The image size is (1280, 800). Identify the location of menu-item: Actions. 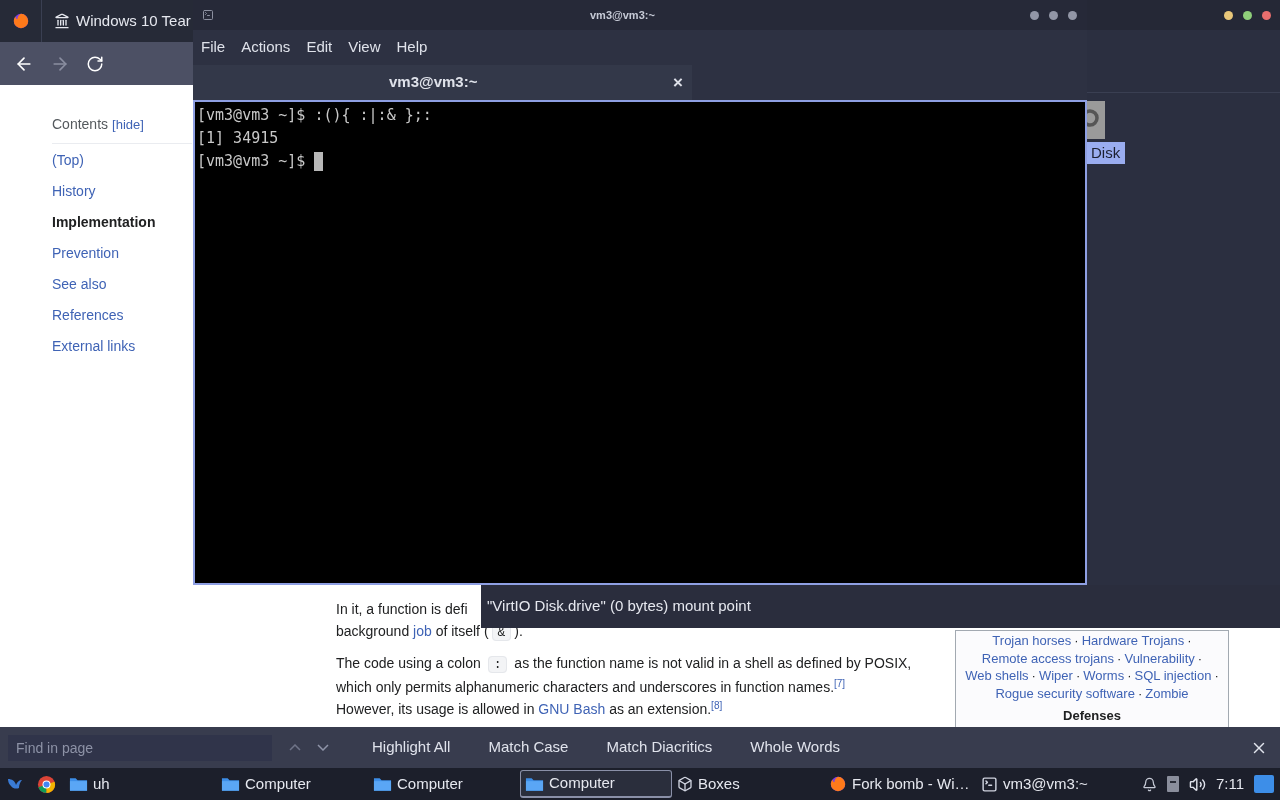
(266, 47).